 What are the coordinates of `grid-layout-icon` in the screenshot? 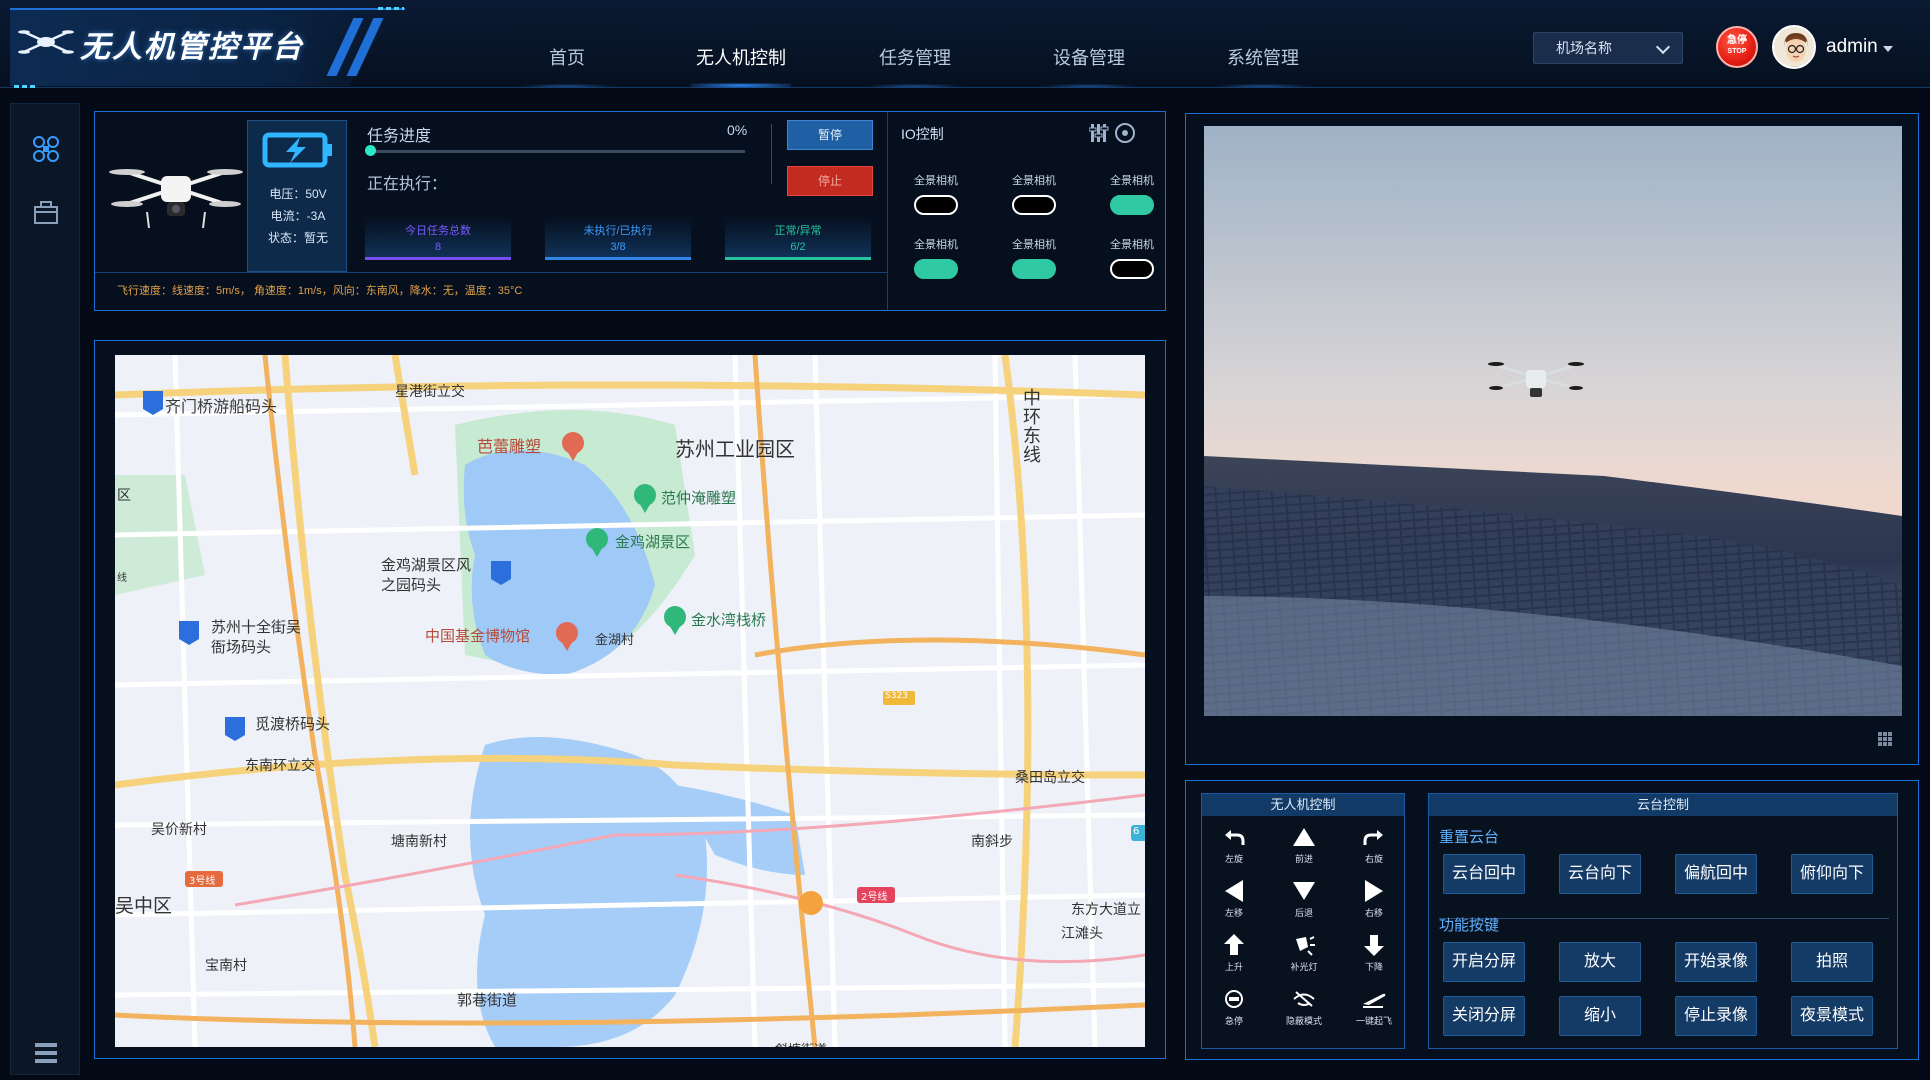 It's located at (1885, 739).